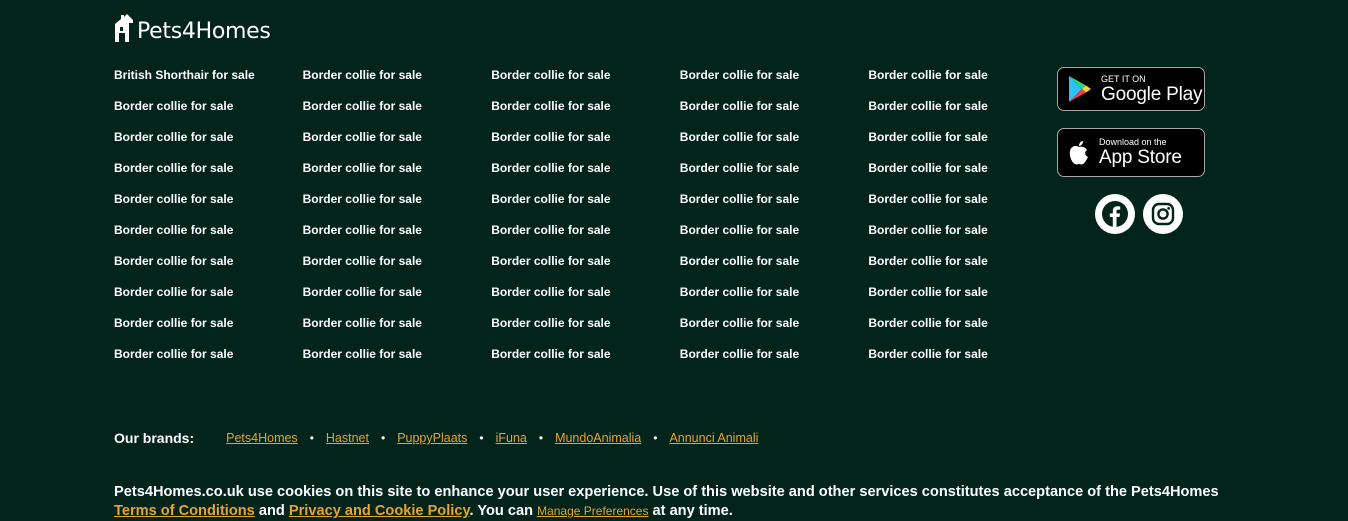 This screenshot has height=521, width=1348. I want to click on cookie-text-3: . You can, so click(503, 511).